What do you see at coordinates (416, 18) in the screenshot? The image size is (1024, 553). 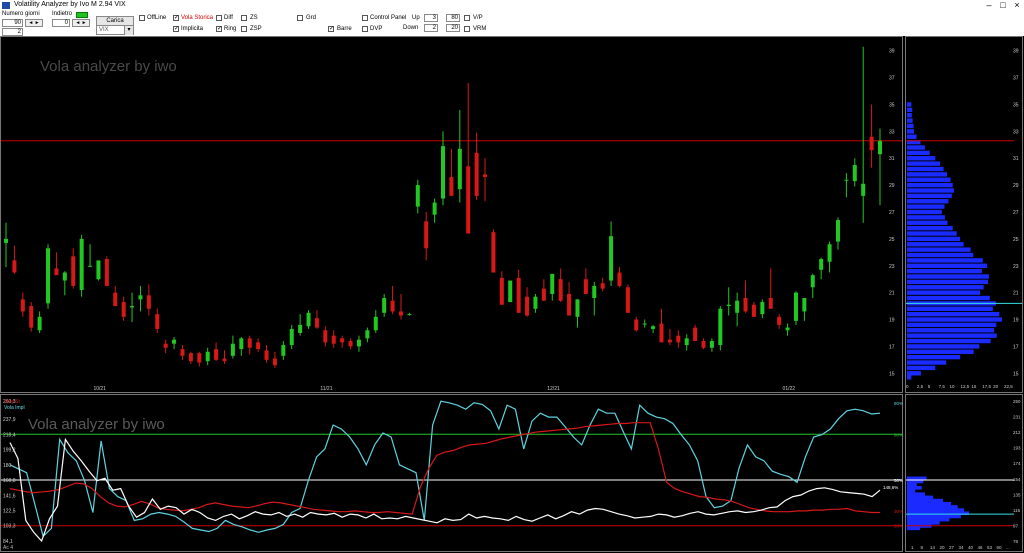 I see `up-label: Up` at bounding box center [416, 18].